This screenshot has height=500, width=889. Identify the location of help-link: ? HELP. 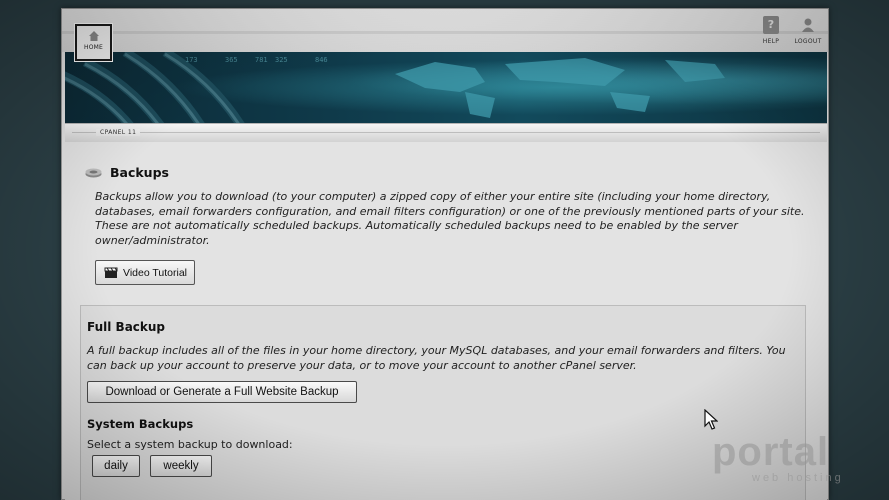
(771, 30).